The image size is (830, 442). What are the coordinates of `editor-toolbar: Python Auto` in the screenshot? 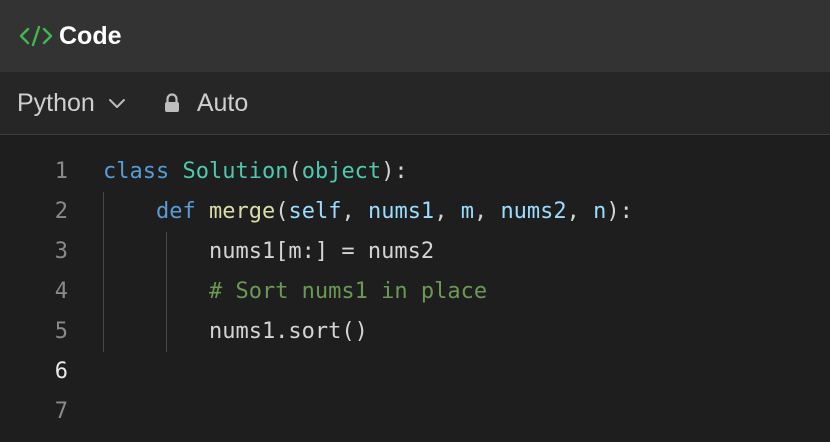 It's located at (415, 103).